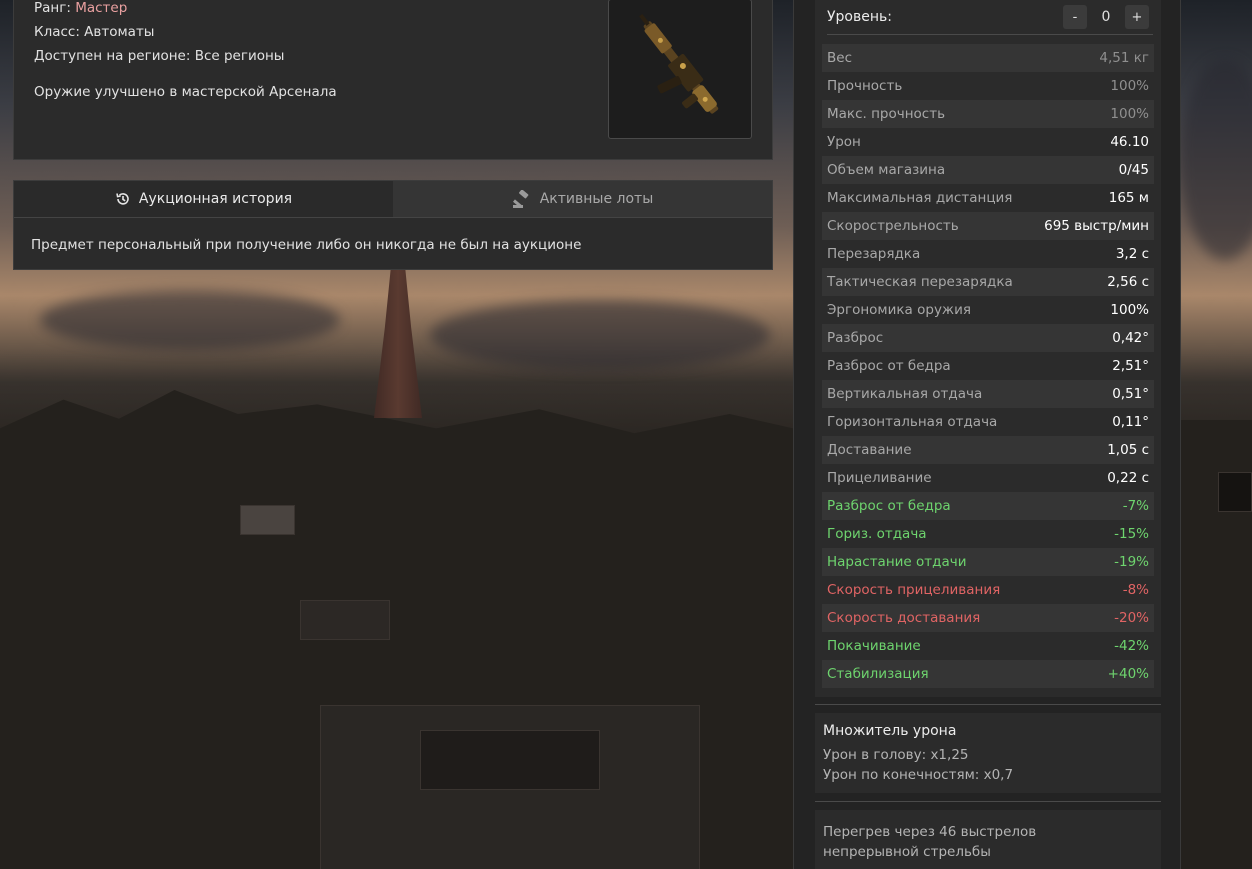  I want to click on stat-name: Урон, so click(844, 142).